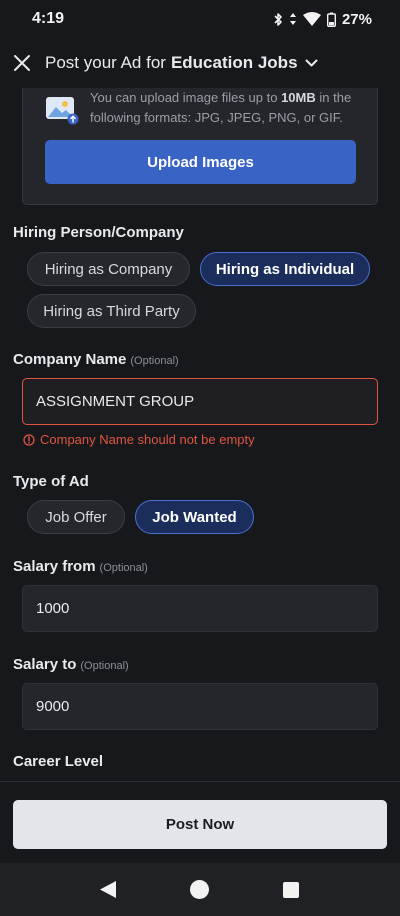  I want to click on upload-images-button: Upload Images, so click(200, 162).